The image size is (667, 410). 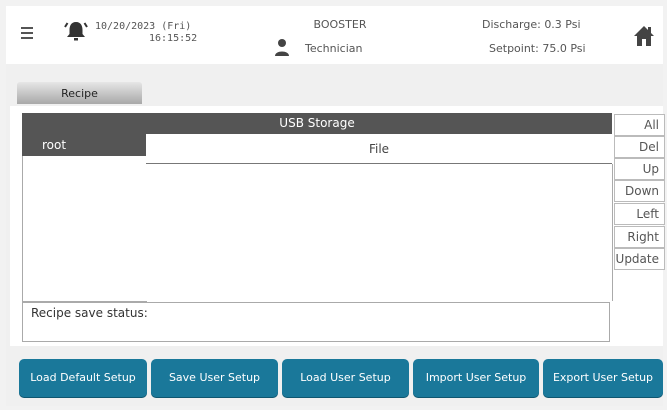 What do you see at coordinates (639, 147) in the screenshot?
I see `delete-button: Del` at bounding box center [639, 147].